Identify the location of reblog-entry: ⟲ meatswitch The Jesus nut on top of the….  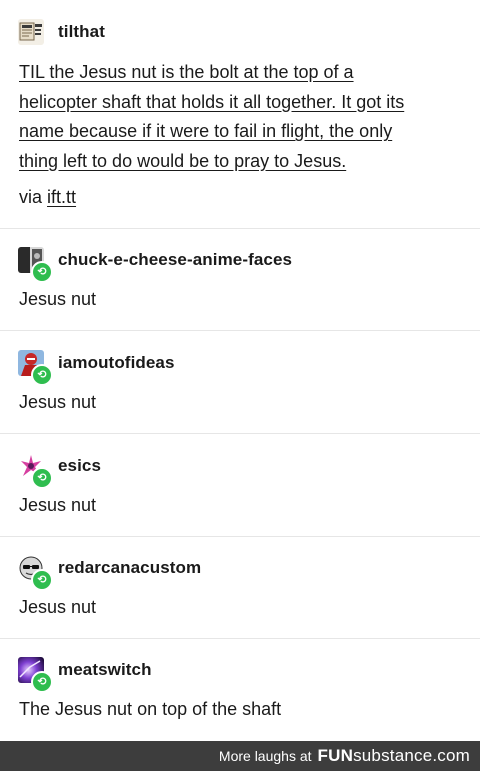
(240, 694).